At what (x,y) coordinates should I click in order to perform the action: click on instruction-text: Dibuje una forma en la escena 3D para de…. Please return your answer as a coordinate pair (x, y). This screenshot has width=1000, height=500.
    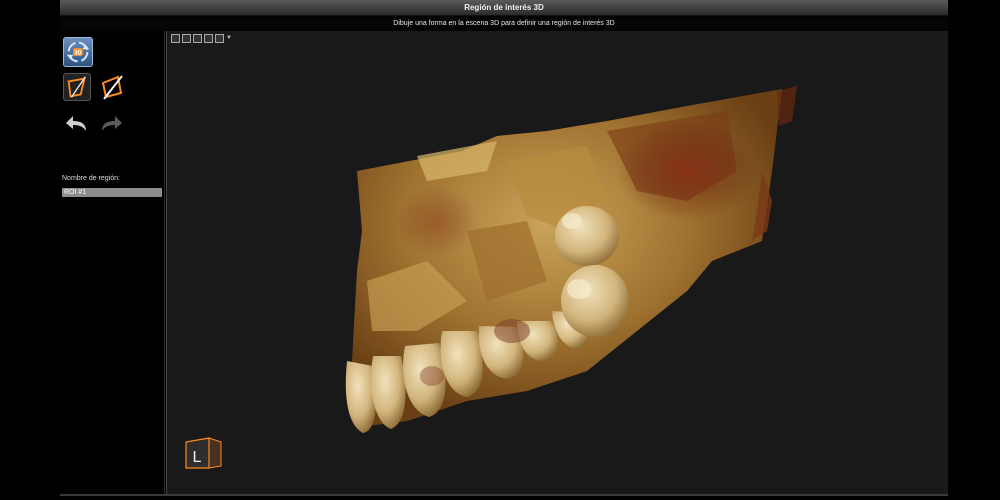
    Looking at the image, I should click on (504, 24).